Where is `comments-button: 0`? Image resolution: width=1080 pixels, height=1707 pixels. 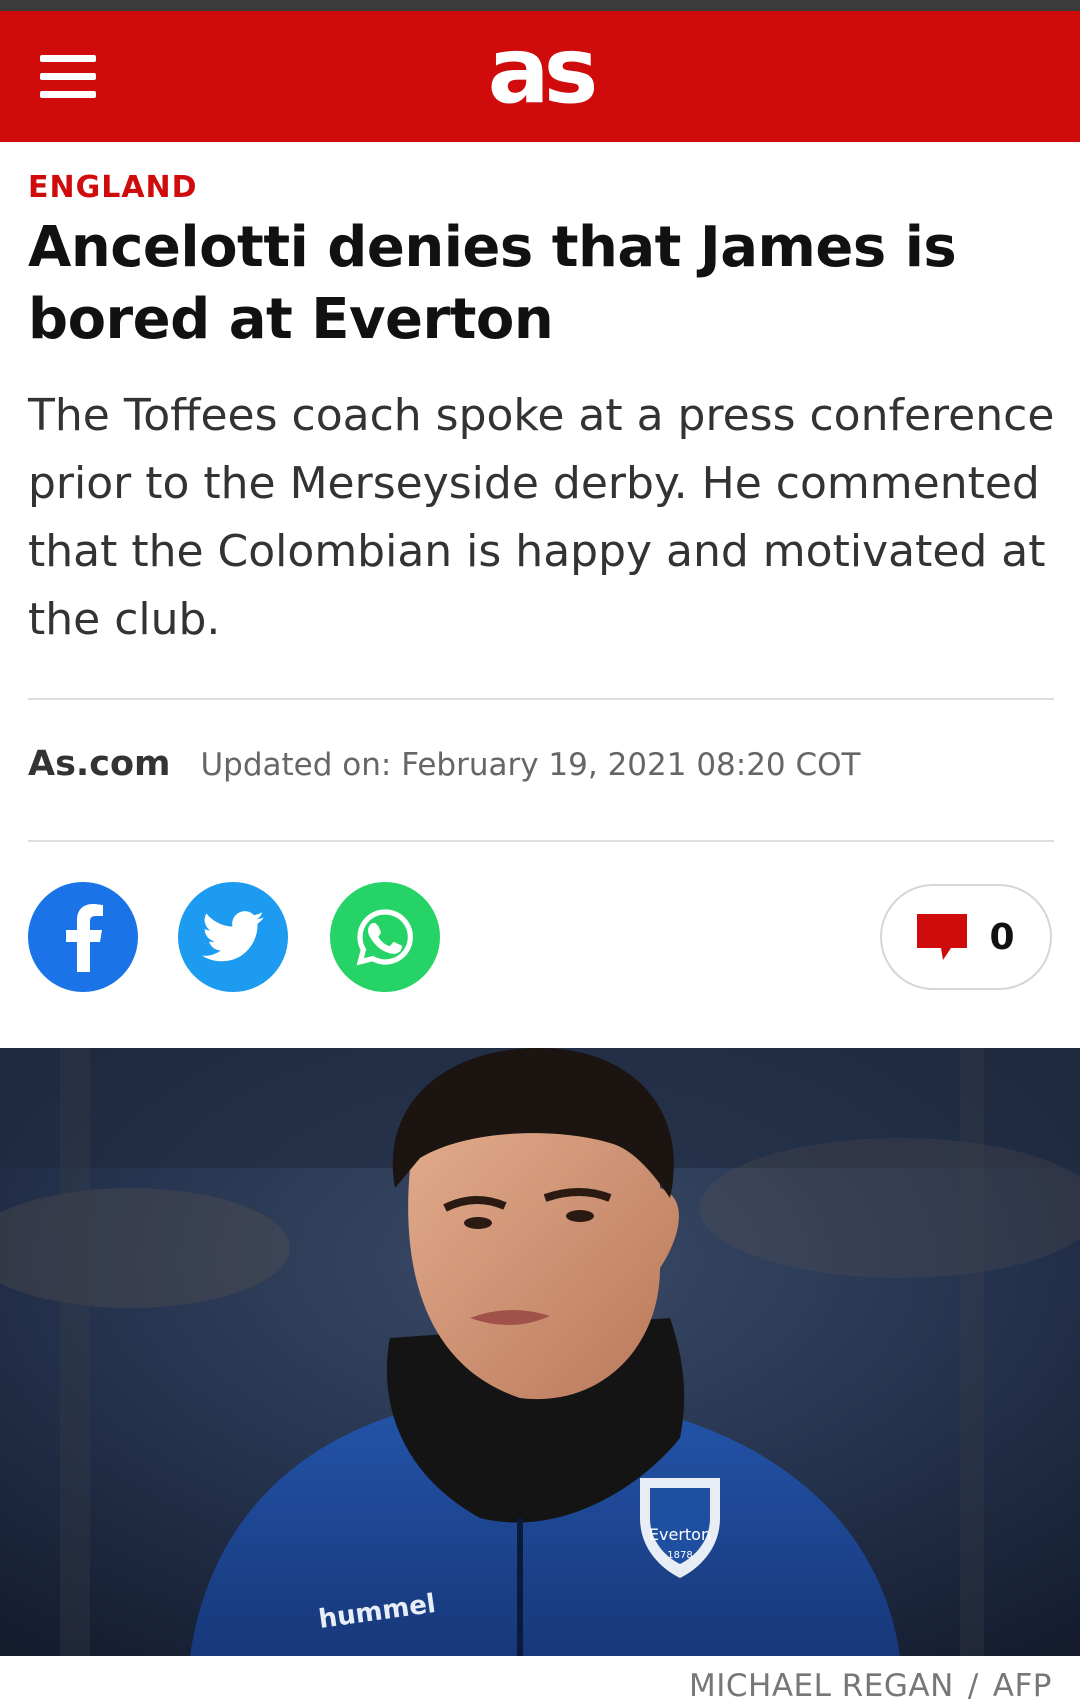
comments-button: 0 is located at coordinates (966, 937).